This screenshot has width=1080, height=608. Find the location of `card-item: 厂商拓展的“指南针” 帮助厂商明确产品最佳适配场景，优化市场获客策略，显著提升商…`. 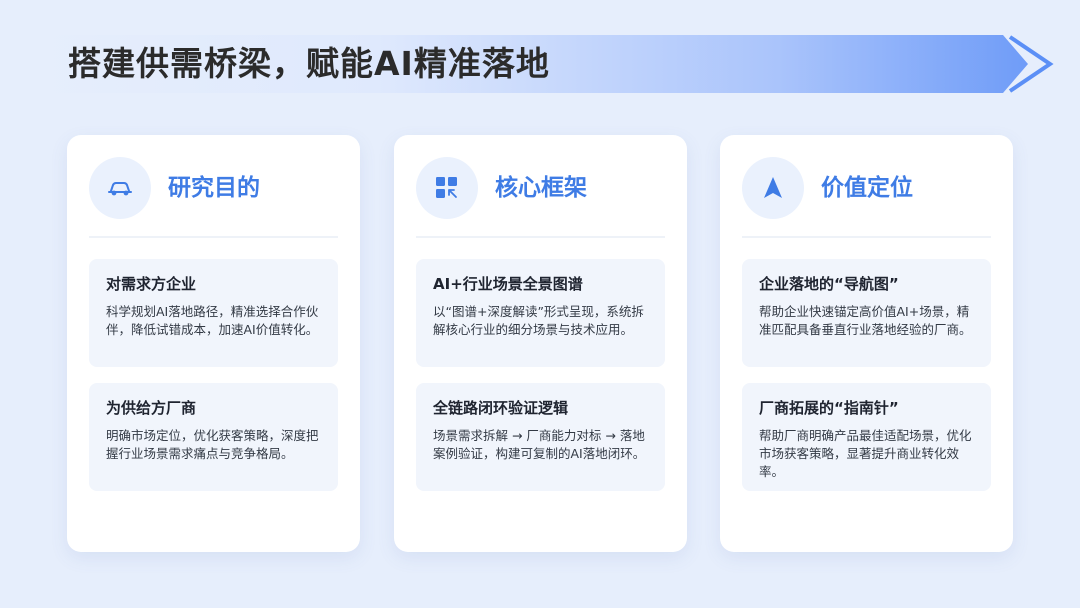

card-item: 厂商拓展的“指南针” 帮助厂商明确产品最佳适配场景，优化市场获客策略，显著提升商… is located at coordinates (866, 437).